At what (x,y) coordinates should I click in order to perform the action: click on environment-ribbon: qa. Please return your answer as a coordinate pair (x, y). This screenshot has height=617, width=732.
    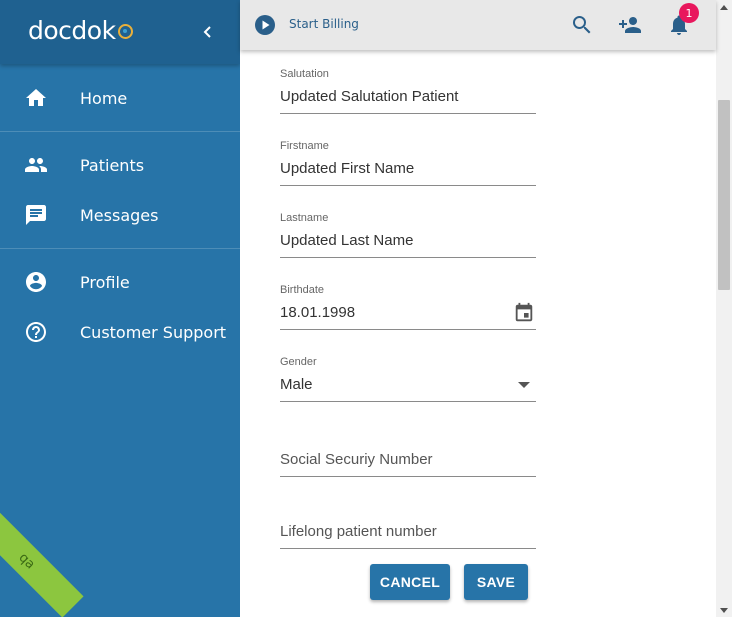
    Looking at the image, I should click on (42, 560).